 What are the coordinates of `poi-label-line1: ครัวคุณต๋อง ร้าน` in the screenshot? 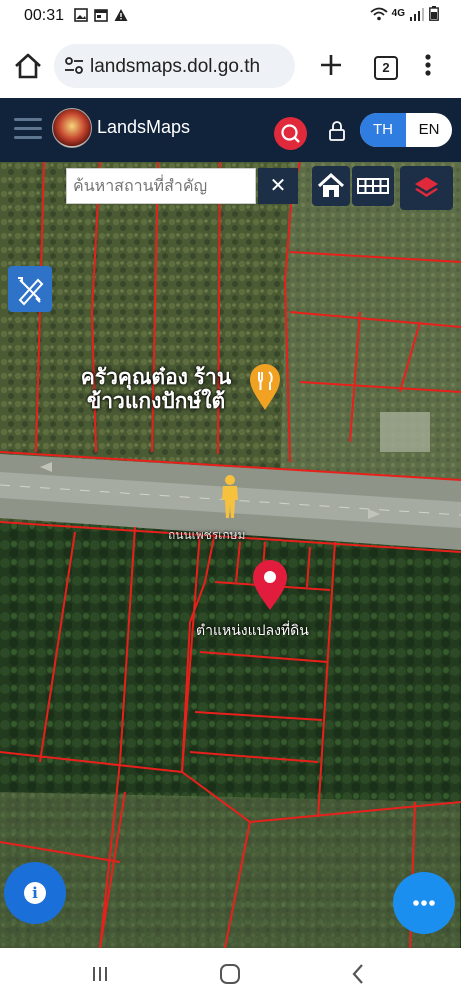 It's located at (156, 377).